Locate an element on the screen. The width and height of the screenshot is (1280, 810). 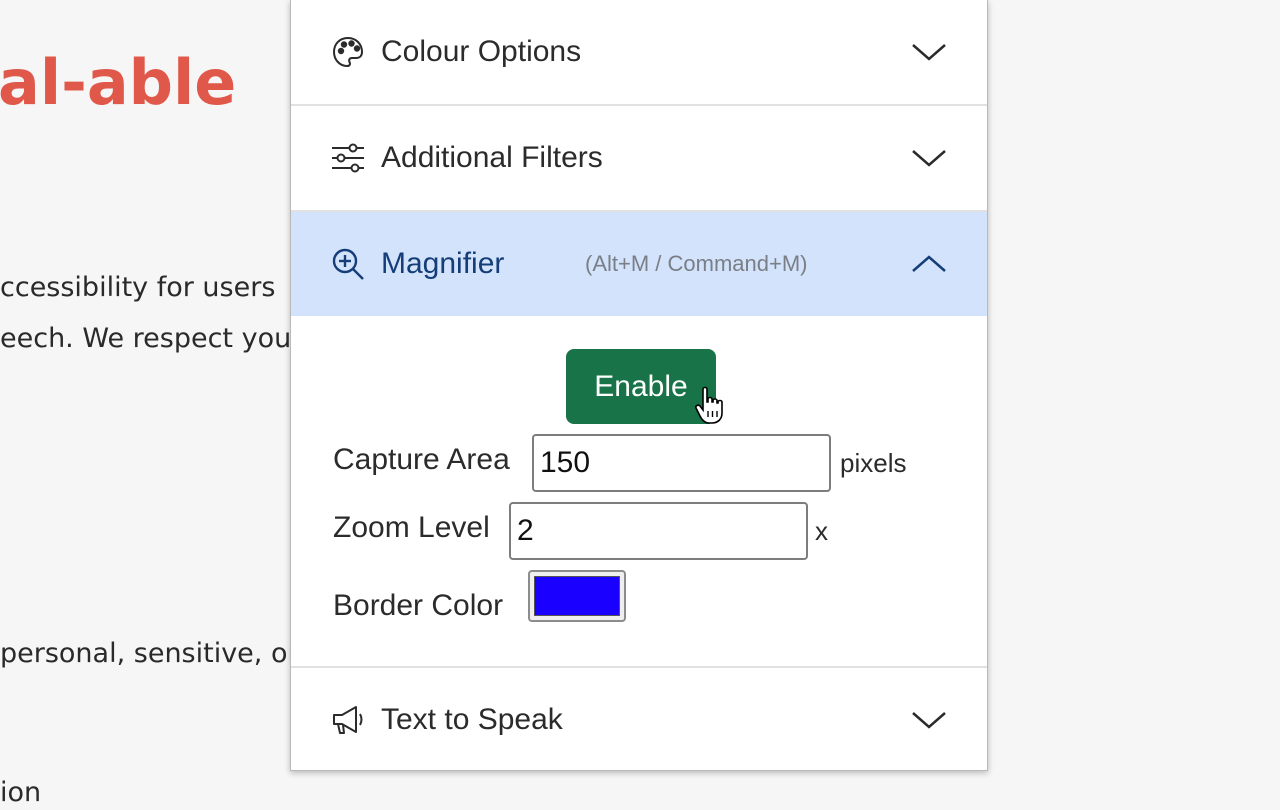
capture-area-unit: pixels is located at coordinates (873, 463).